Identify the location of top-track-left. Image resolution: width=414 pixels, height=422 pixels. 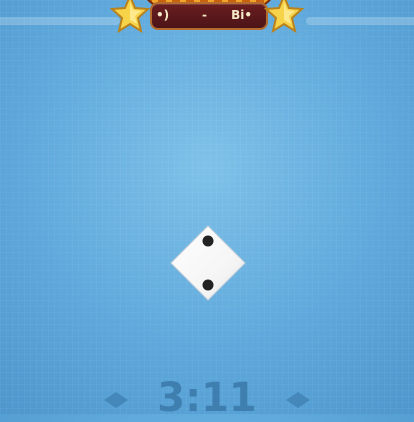
(60, 21).